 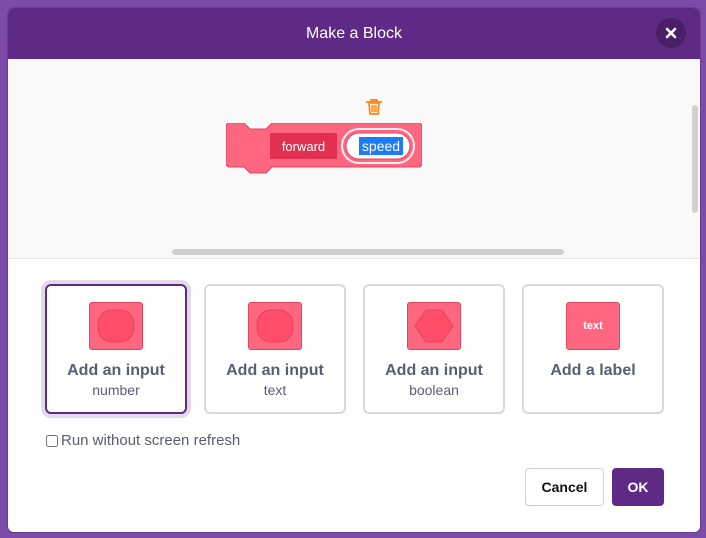 What do you see at coordinates (374, 107) in the screenshot?
I see `trash-icon` at bounding box center [374, 107].